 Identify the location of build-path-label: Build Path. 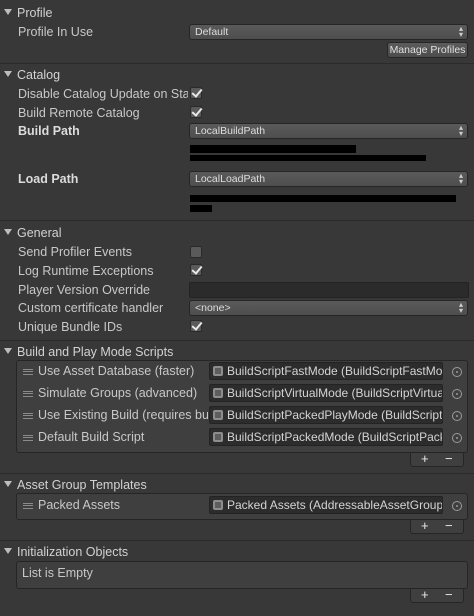
(49, 131).